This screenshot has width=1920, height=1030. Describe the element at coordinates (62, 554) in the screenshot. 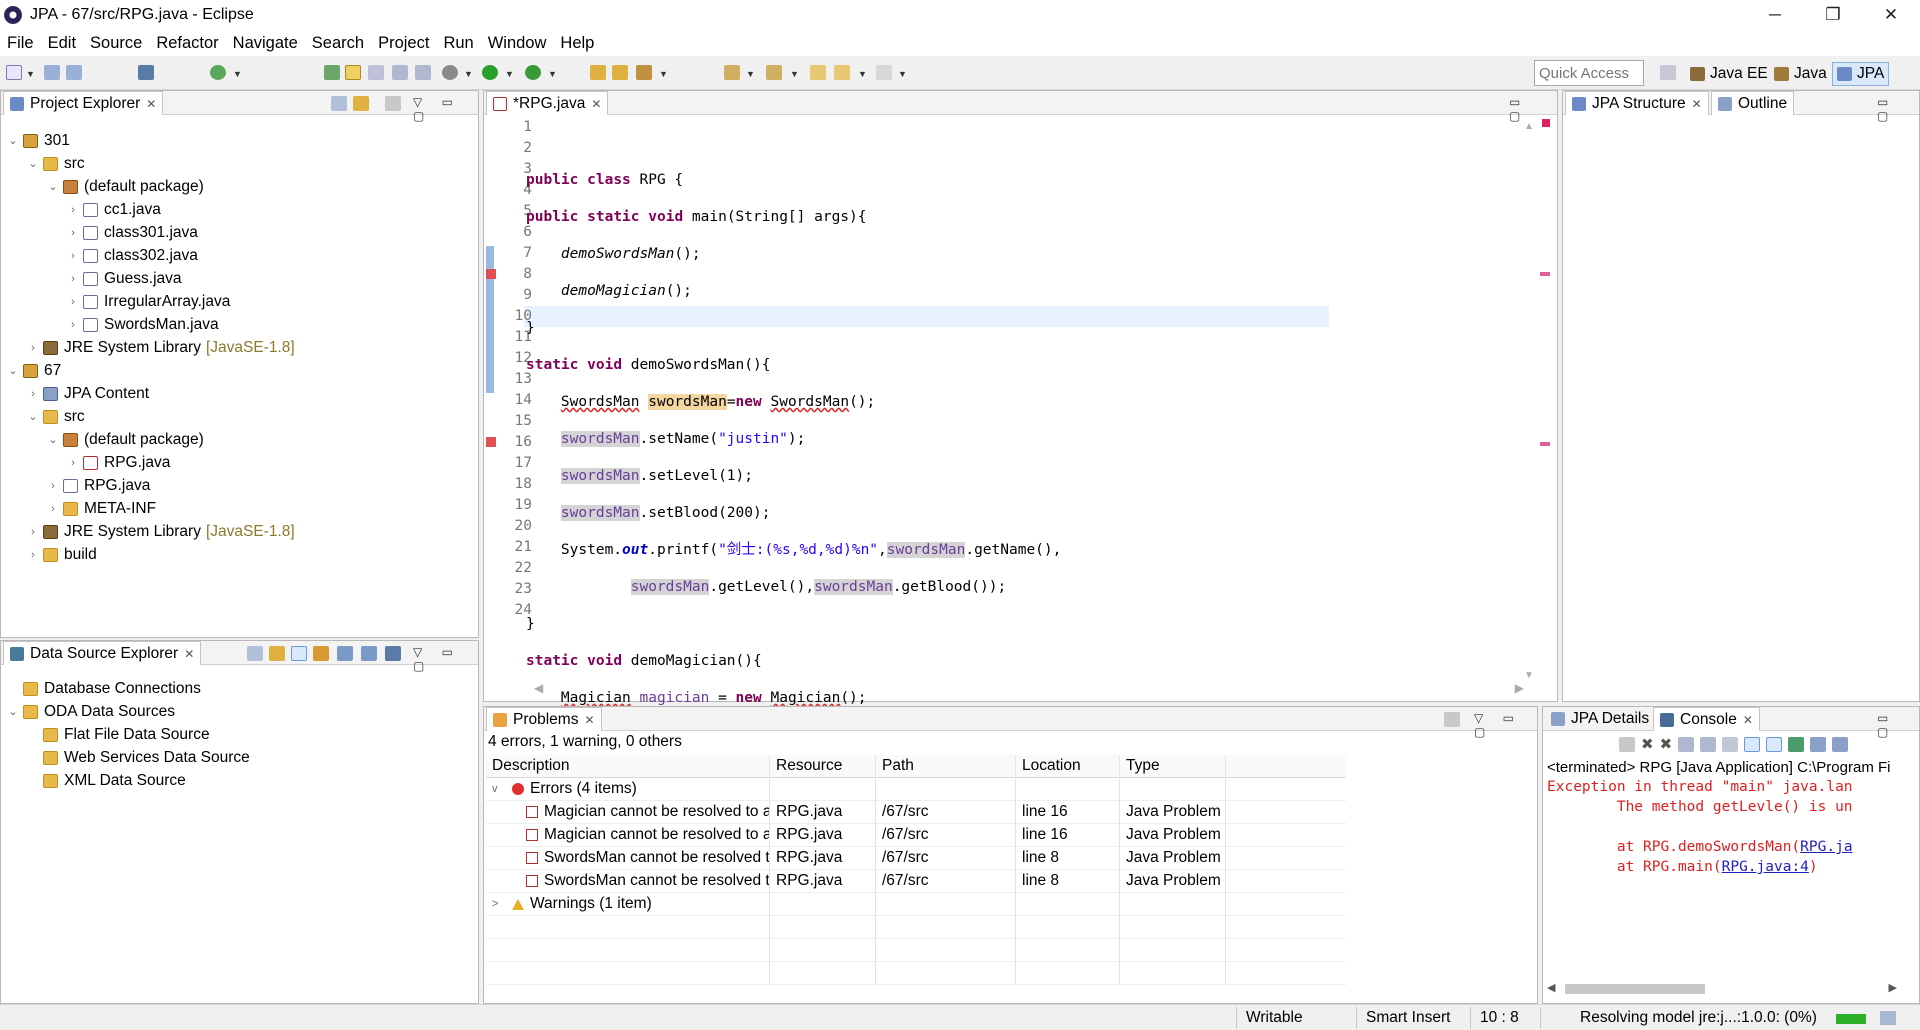

I see `tree-item: › build` at that location.